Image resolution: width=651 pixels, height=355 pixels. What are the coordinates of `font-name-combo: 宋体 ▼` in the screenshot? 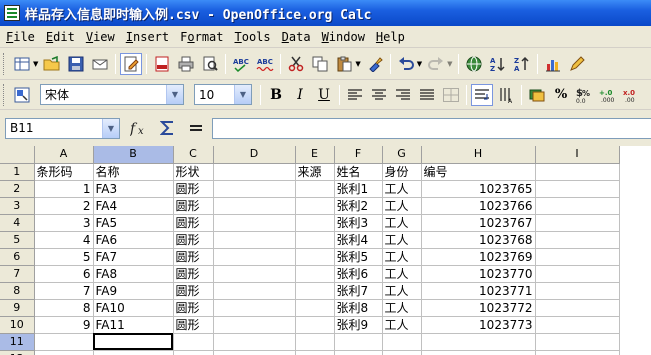 It's located at (112, 94).